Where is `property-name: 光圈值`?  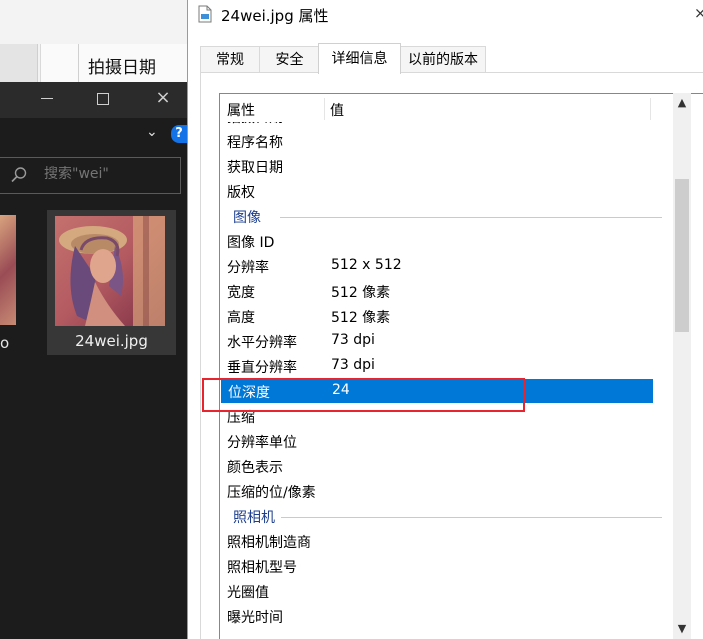 property-name: 光圈值 is located at coordinates (248, 593).